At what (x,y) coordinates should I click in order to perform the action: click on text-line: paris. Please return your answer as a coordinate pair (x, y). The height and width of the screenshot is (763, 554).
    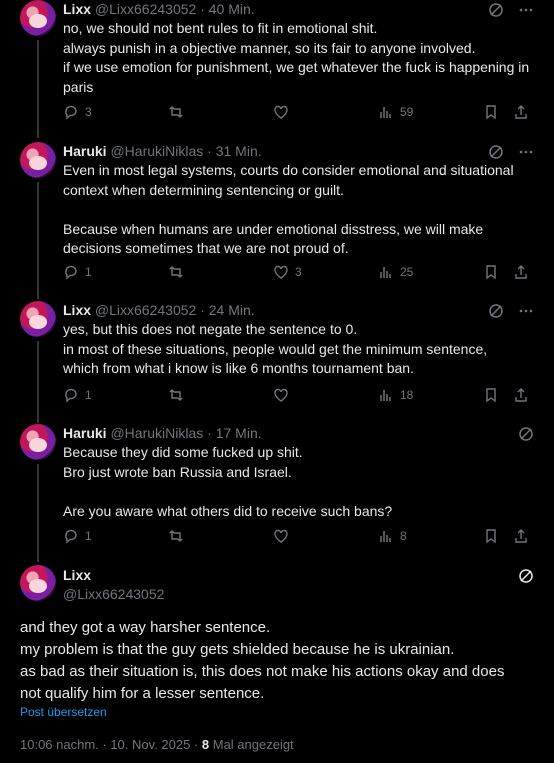
    Looking at the image, I should click on (78, 86).